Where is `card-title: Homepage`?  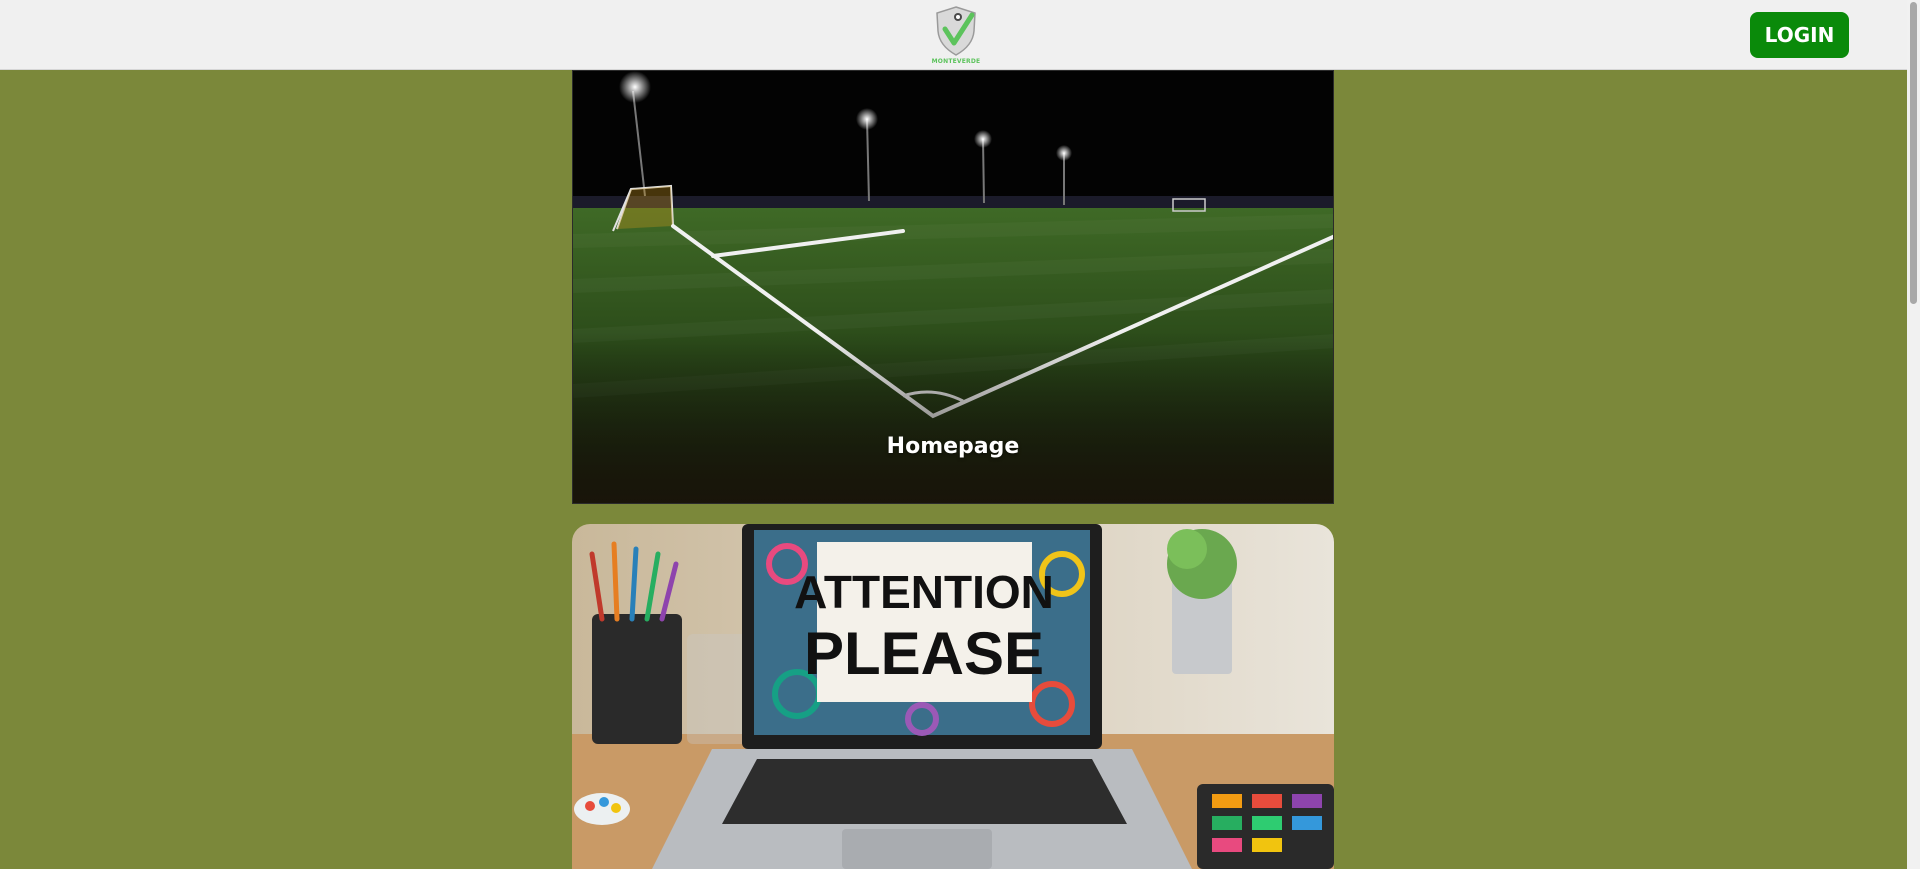
card-title: Homepage is located at coordinates (953, 446).